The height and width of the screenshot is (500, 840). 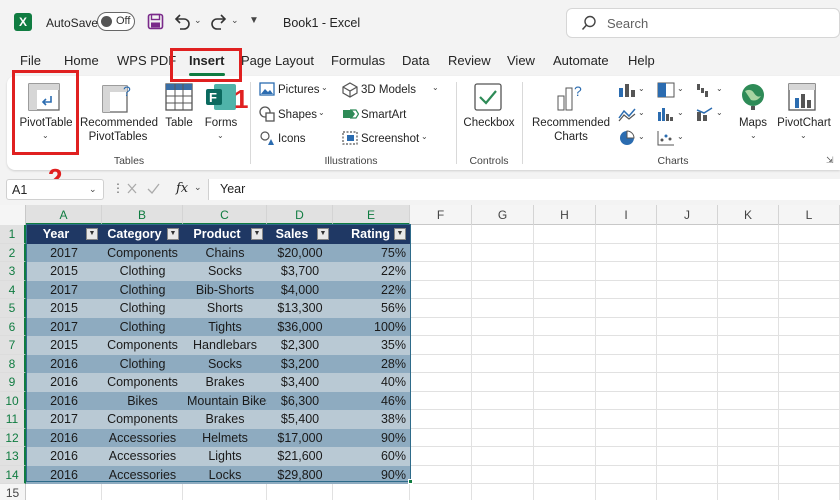 What do you see at coordinates (13, 474) in the screenshot?
I see `row-header-14: 14` at bounding box center [13, 474].